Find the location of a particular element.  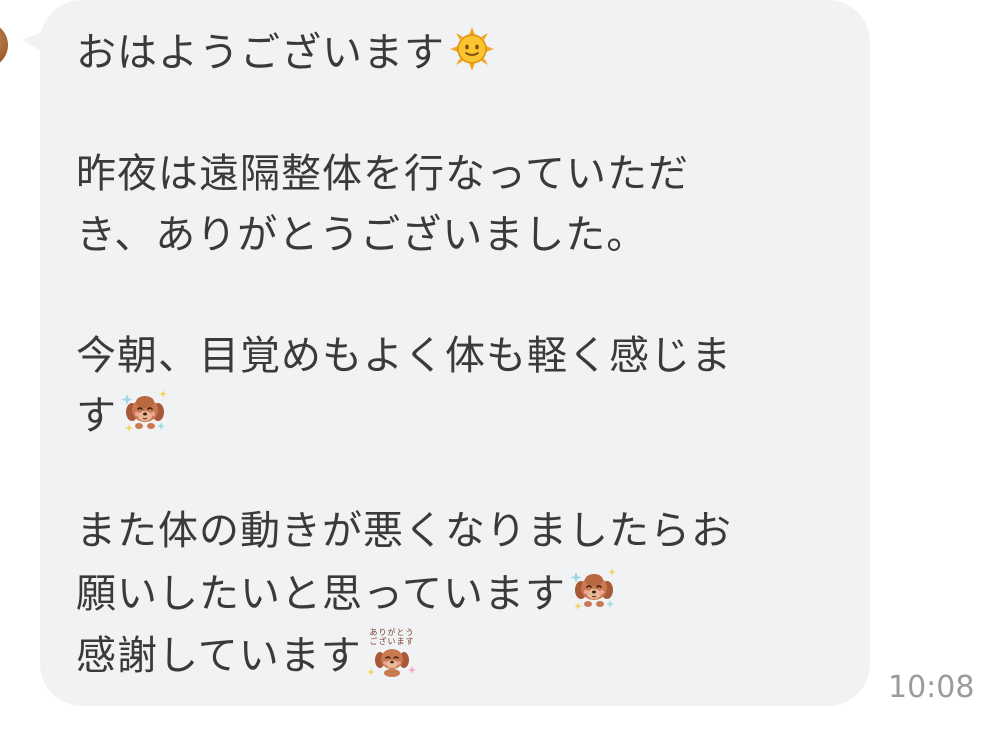

message-line-4: 今朝、目覚めもよく体も軽く感じま is located at coordinates (404, 356).